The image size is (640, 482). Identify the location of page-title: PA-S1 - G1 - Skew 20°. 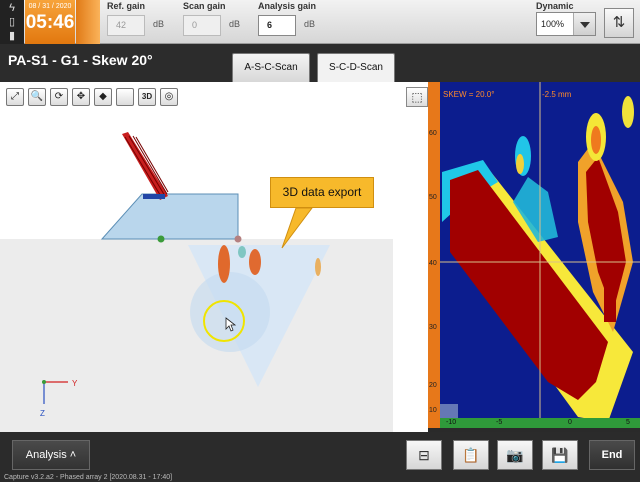
(80, 60).